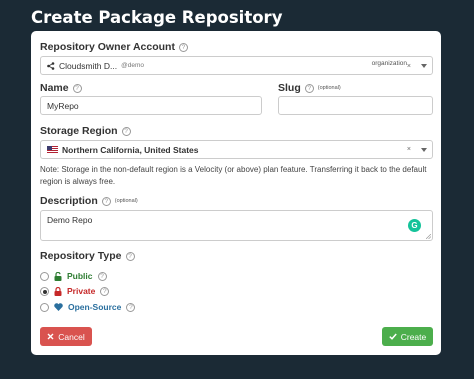 The width and height of the screenshot is (474, 379). I want to click on owner-type: organization, so click(389, 63).